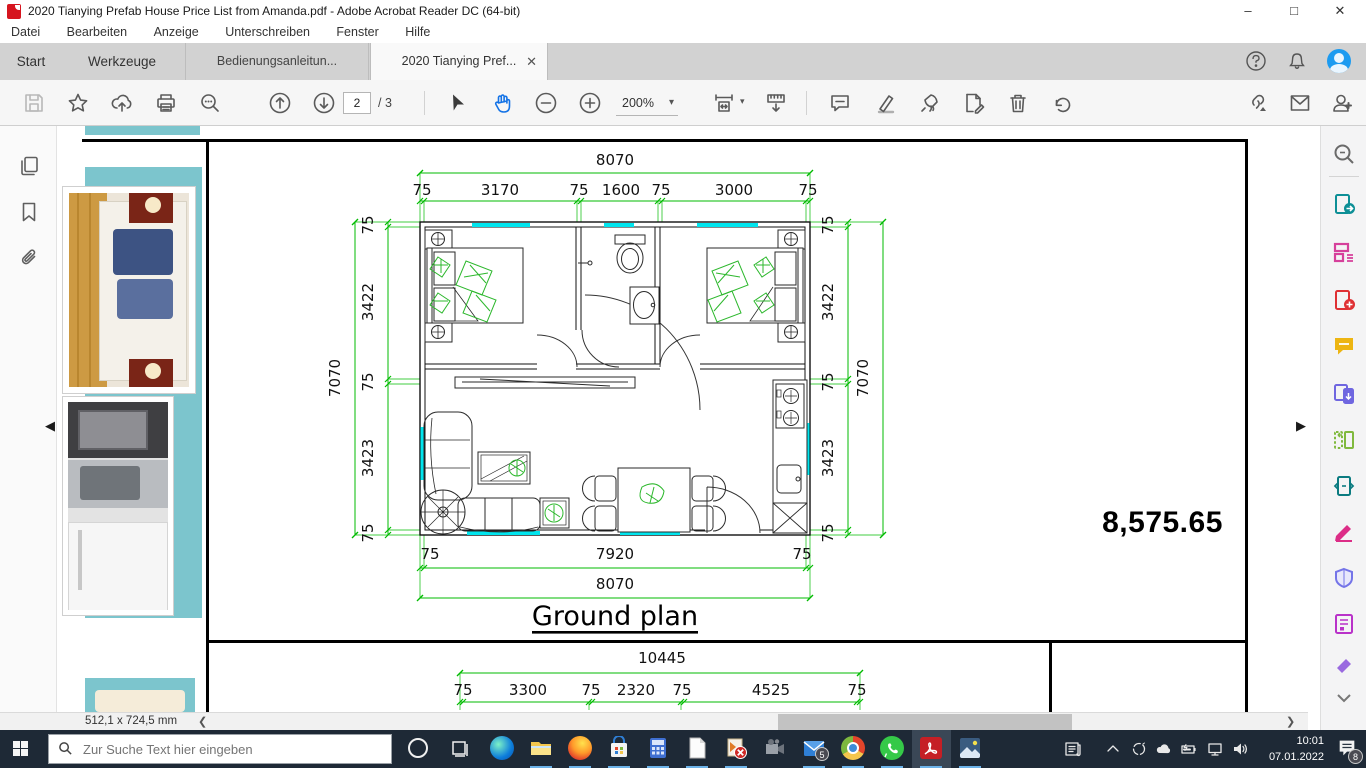 This screenshot has height=768, width=1366. What do you see at coordinates (357, 31) in the screenshot?
I see `menu-fenster: Fenster` at bounding box center [357, 31].